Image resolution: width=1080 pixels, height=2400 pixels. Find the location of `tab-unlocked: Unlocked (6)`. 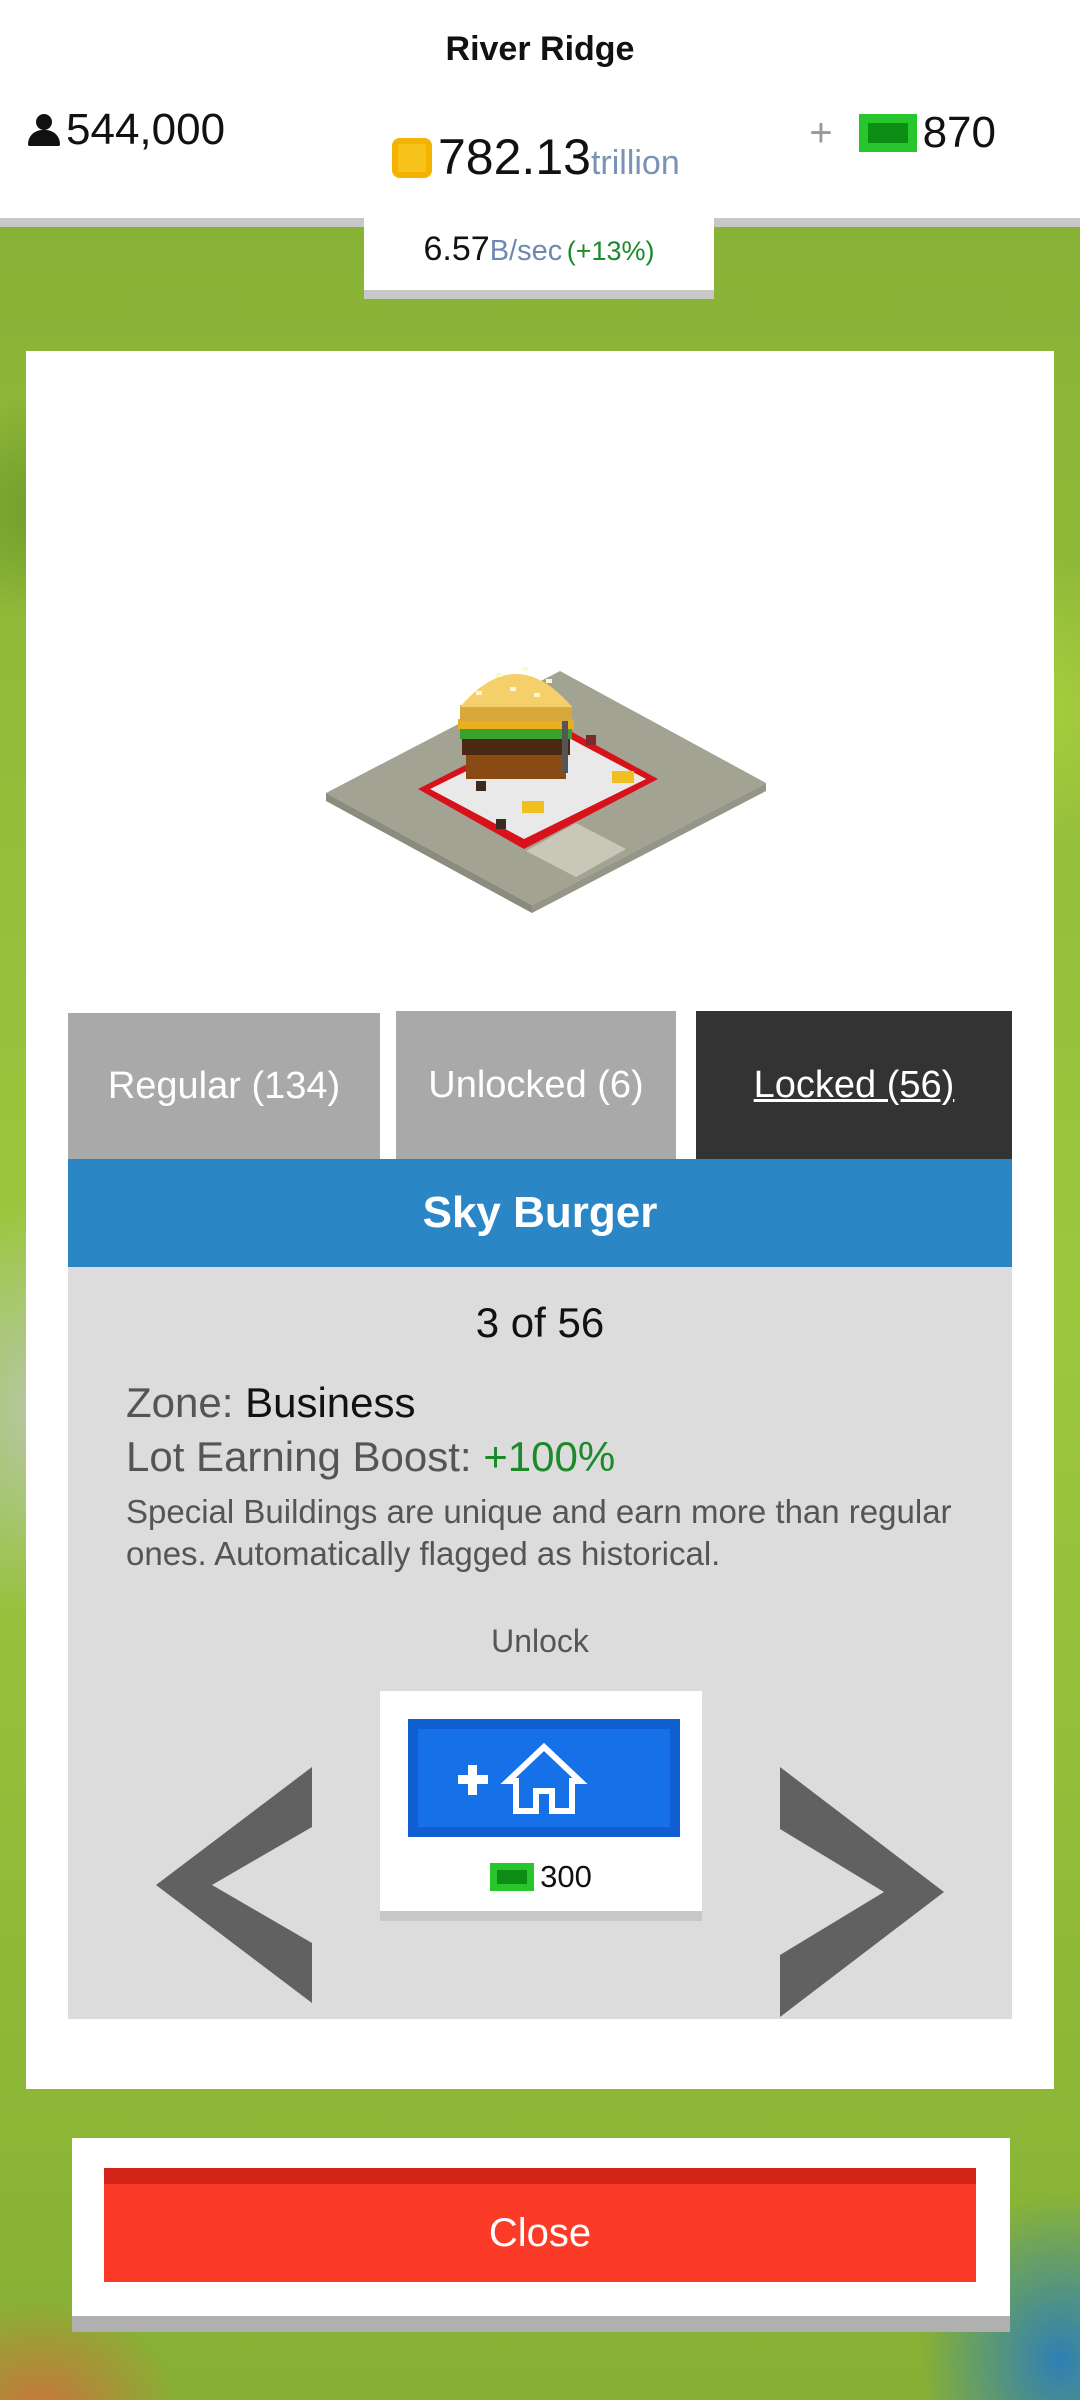

tab-unlocked: Unlocked (6) is located at coordinates (536, 1085).